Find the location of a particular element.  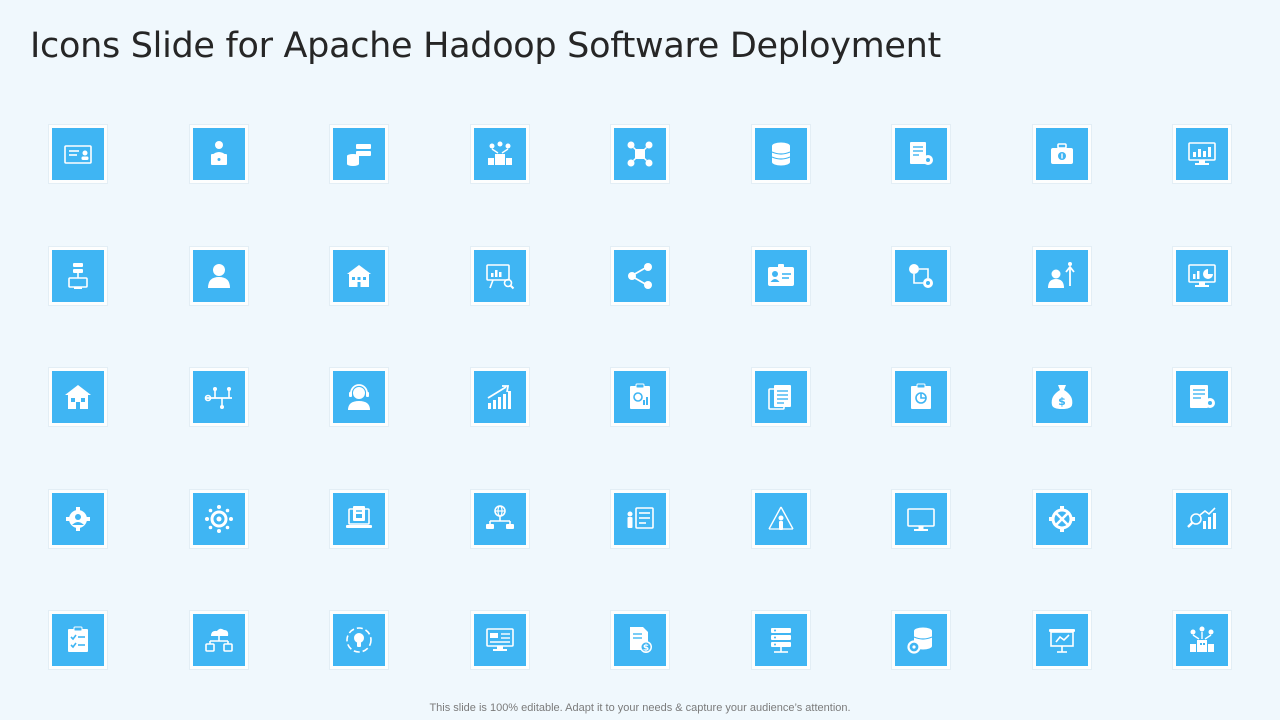

database-gear-icon is located at coordinates (921, 640).